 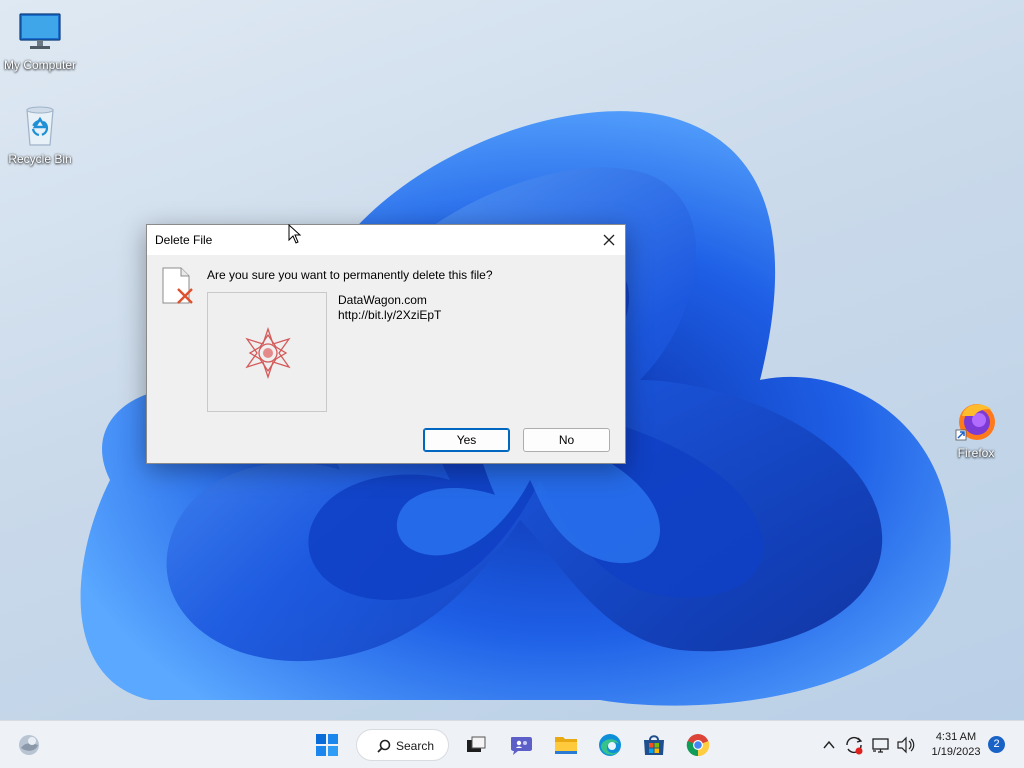 I want to click on clock-time: 4:31 AM, so click(x=956, y=737).